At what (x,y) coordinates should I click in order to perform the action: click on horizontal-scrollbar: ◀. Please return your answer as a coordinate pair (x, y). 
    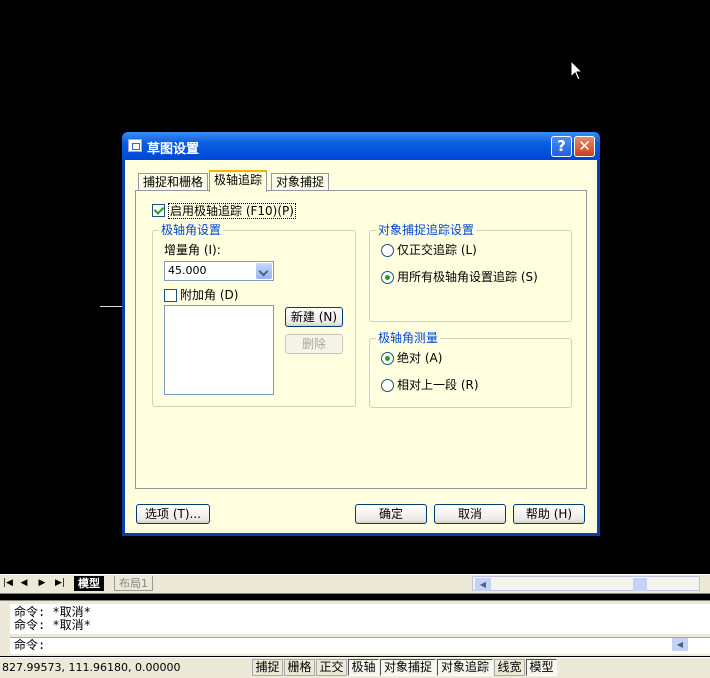
    Looking at the image, I should click on (586, 583).